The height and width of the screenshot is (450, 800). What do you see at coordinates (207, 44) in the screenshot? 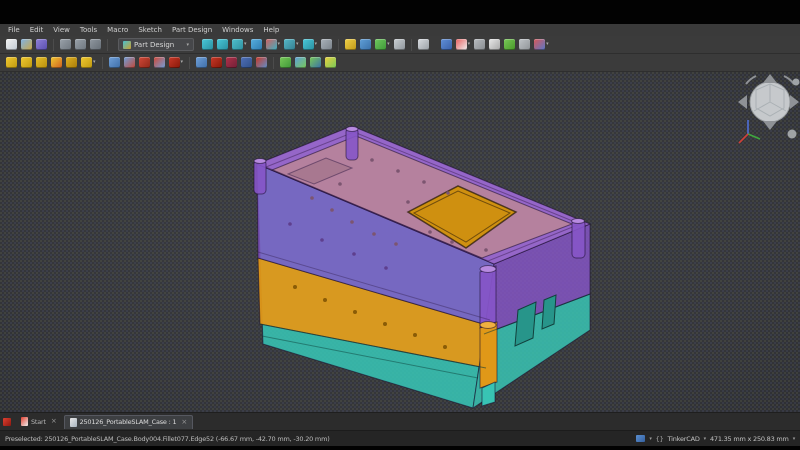
I see `fit-all-button` at bounding box center [207, 44].